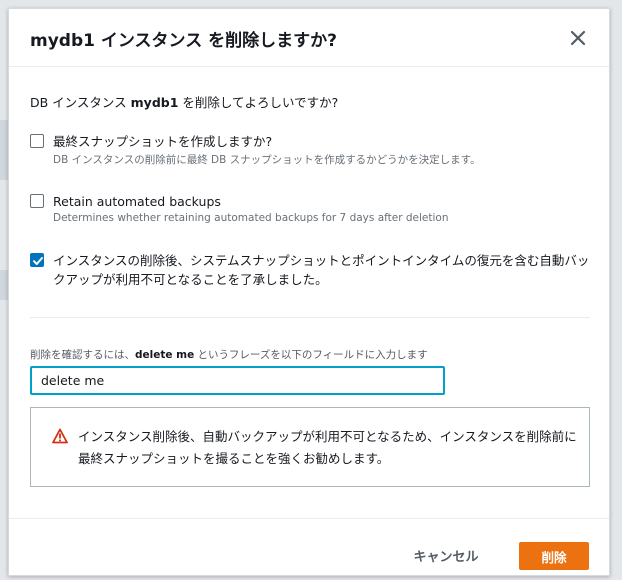  I want to click on confirm-phrase: delete me, so click(165, 355).